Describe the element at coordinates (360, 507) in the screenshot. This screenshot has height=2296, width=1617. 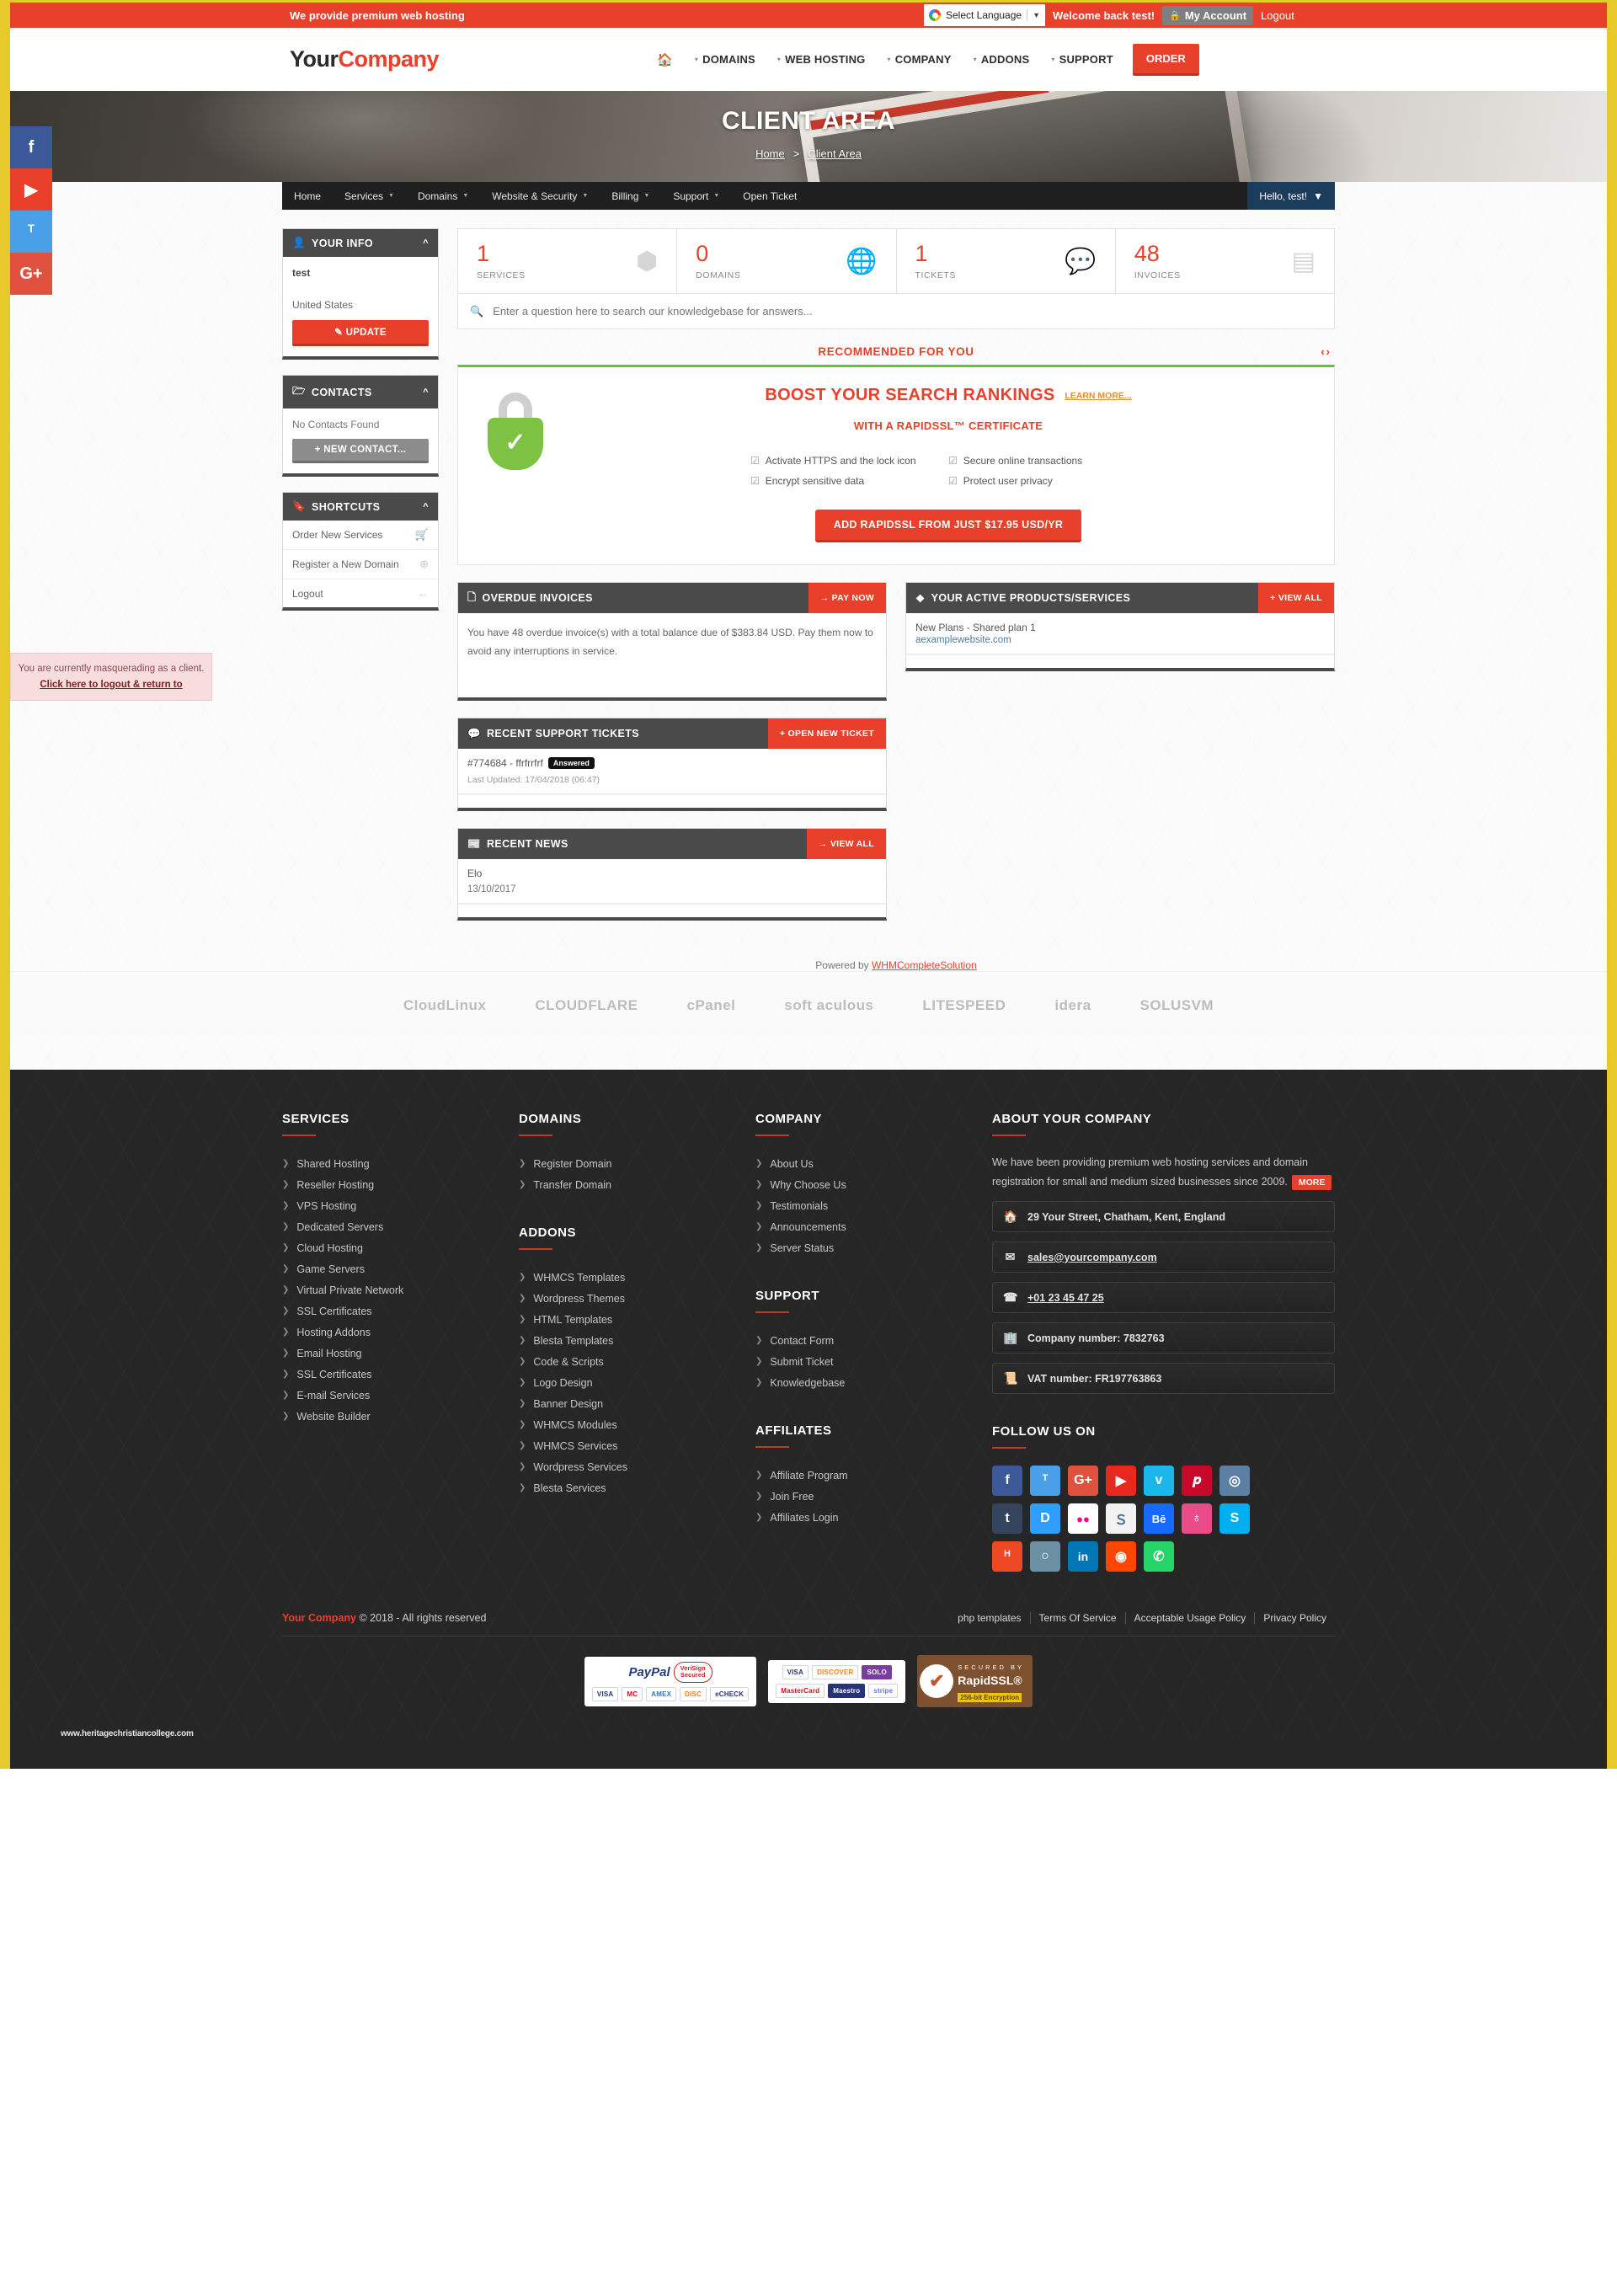
I see `shortcuts-header: 🔖 SHORTCUTS ^` at that location.